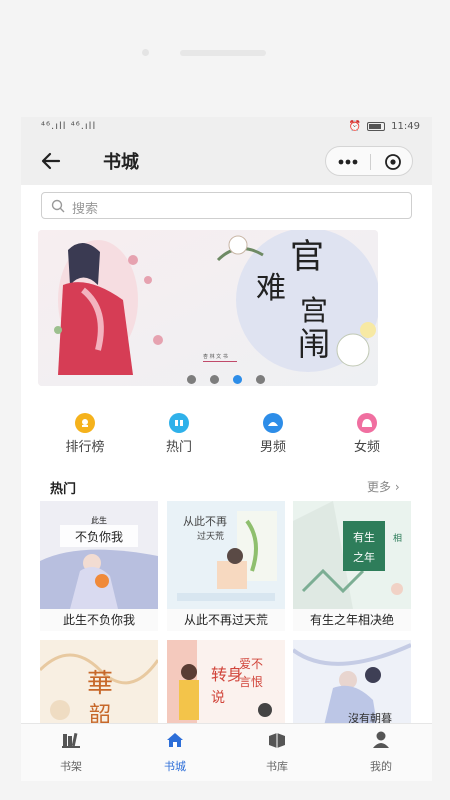  I want to click on svg-text: 此生, so click(99, 520).